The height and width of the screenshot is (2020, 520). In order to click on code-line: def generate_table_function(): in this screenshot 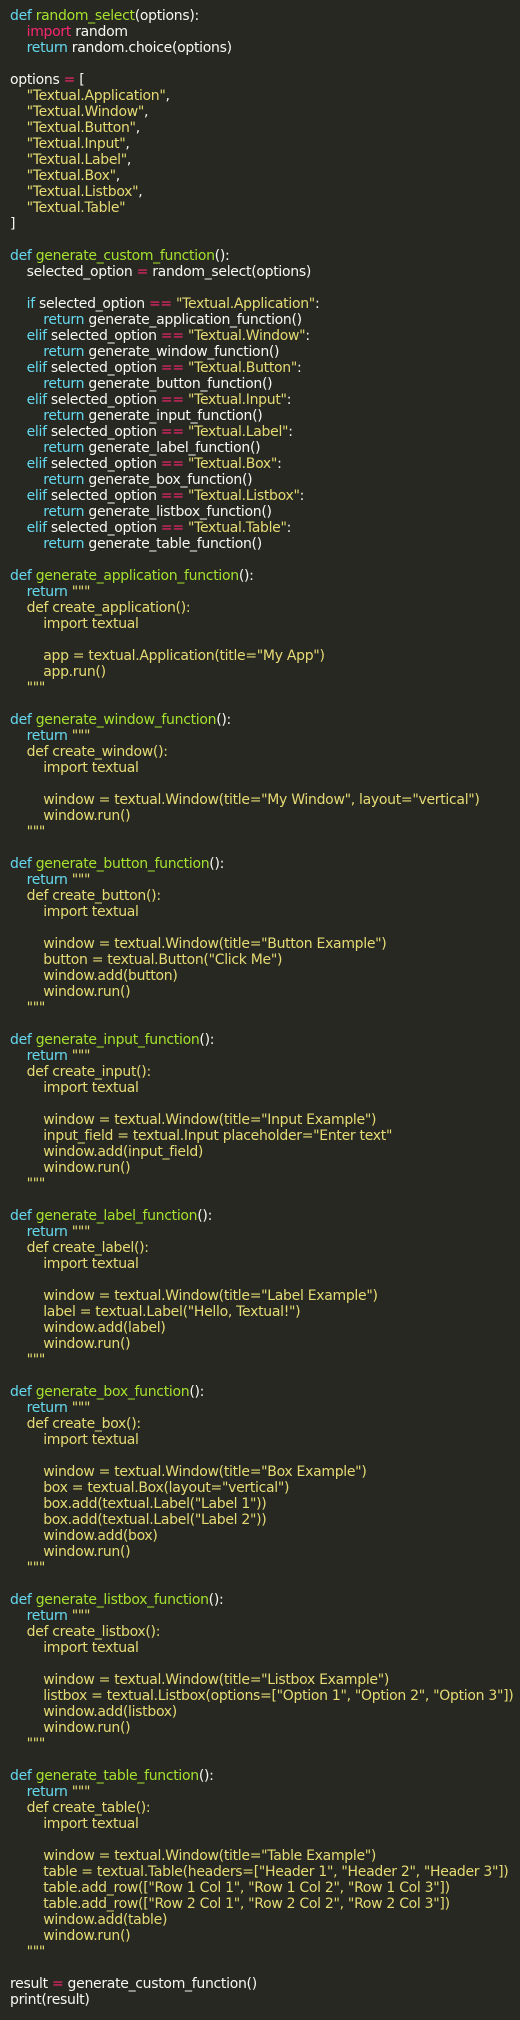, I will do `click(260, 1776)`.